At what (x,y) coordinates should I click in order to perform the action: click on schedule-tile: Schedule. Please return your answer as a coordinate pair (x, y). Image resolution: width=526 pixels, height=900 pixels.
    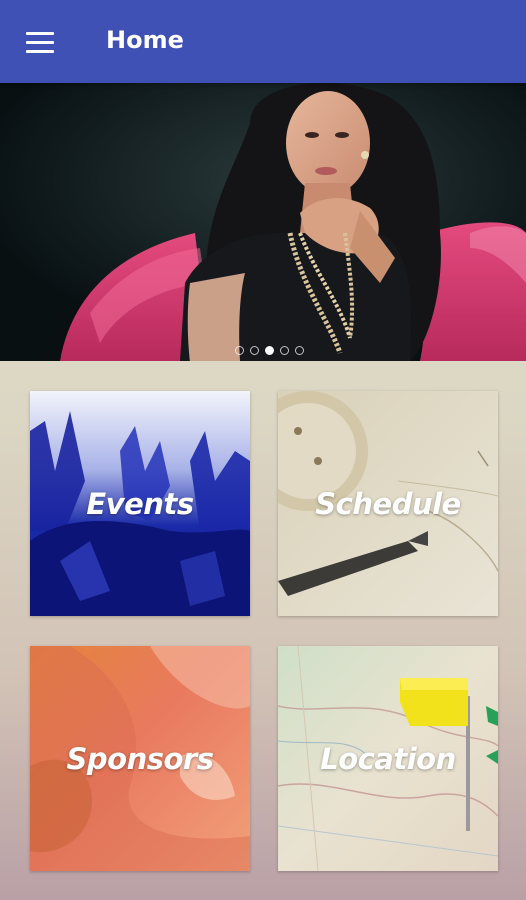
    Looking at the image, I should click on (388, 503).